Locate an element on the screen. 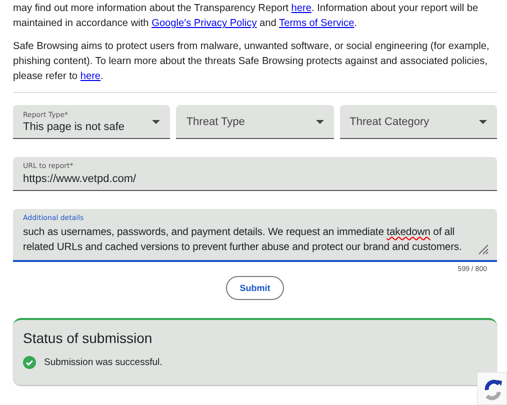  recaptcha-icon is located at coordinates (492, 388).